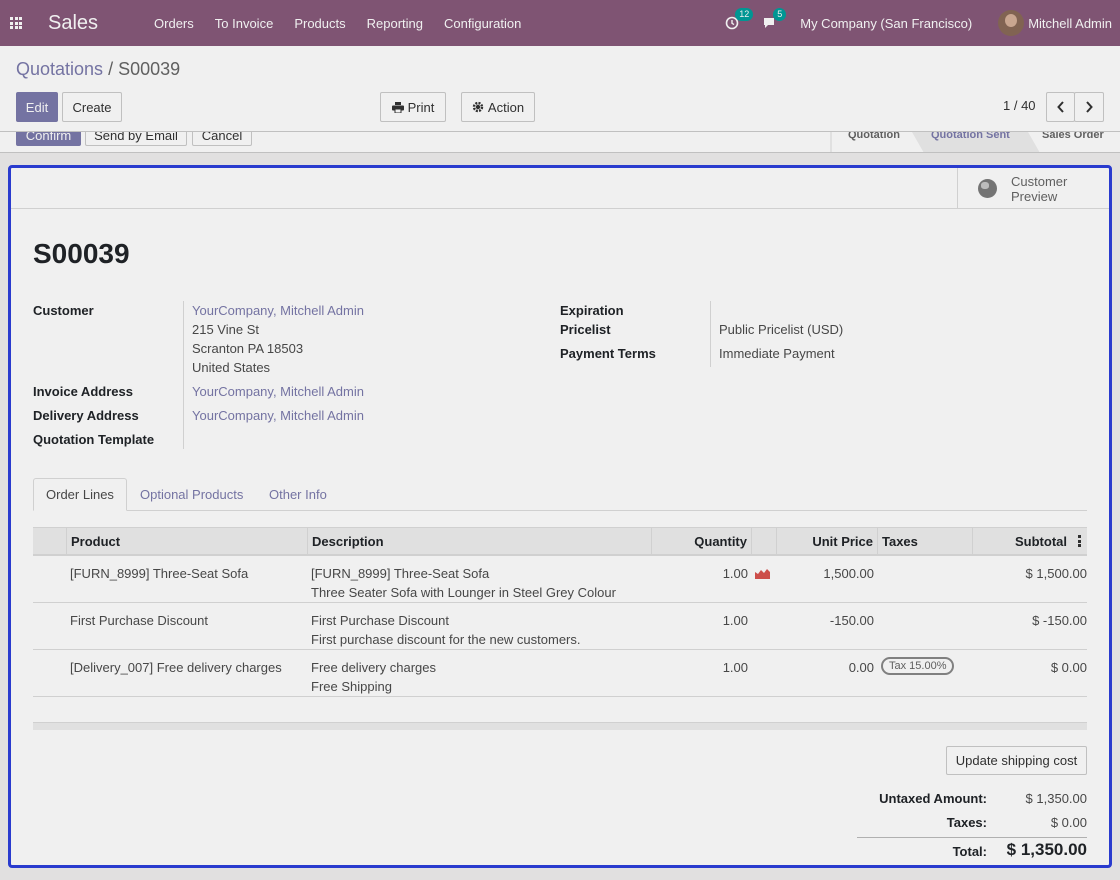 The width and height of the screenshot is (1120, 880). I want to click on button-box: Customer Preview, so click(560, 188).